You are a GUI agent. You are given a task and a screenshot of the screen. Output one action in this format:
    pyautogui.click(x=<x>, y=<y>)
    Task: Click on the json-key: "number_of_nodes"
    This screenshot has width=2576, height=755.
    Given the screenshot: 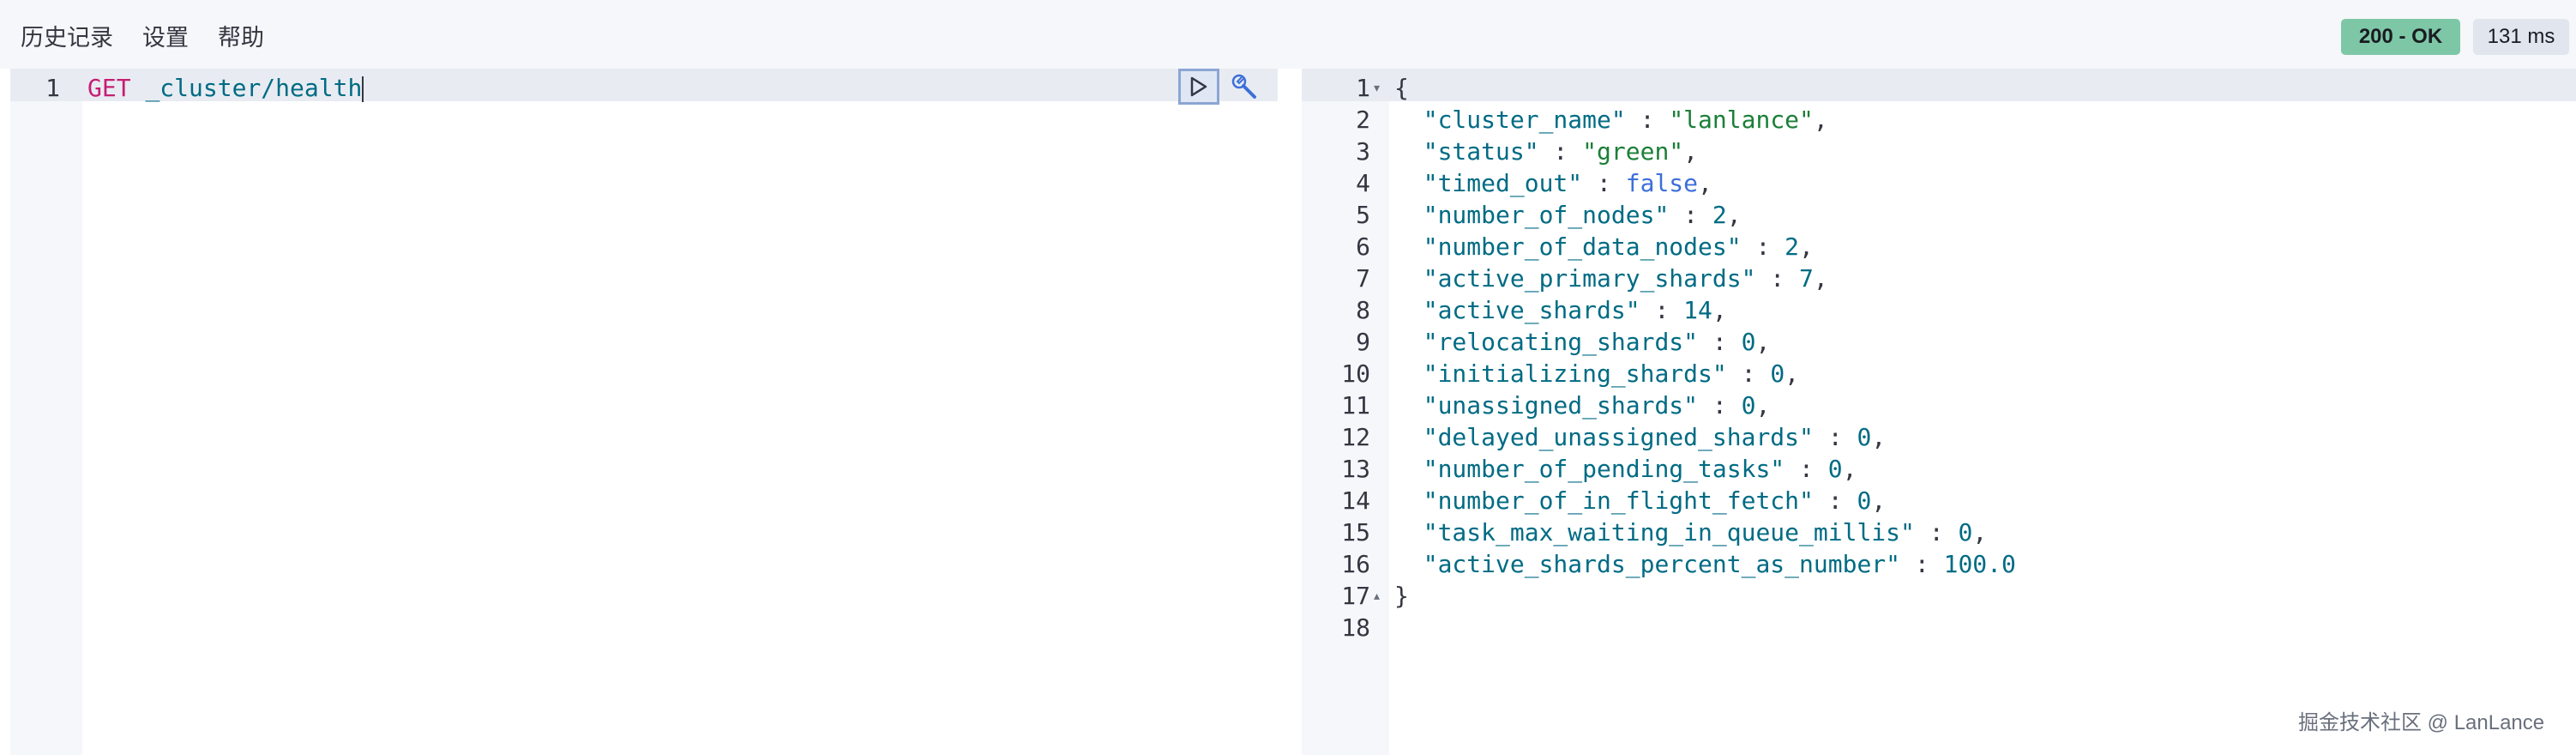 What is the action you would take?
    pyautogui.click(x=1546, y=215)
    